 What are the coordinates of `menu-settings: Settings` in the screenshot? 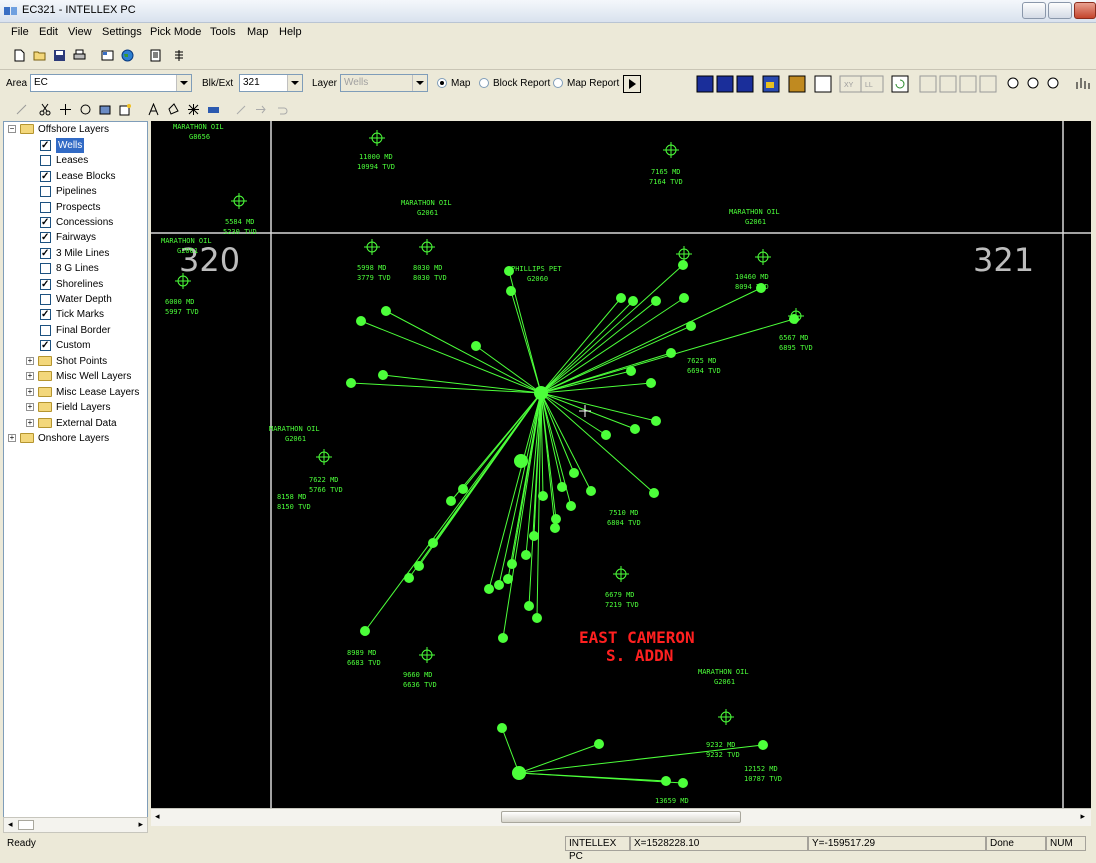 It's located at (122, 32).